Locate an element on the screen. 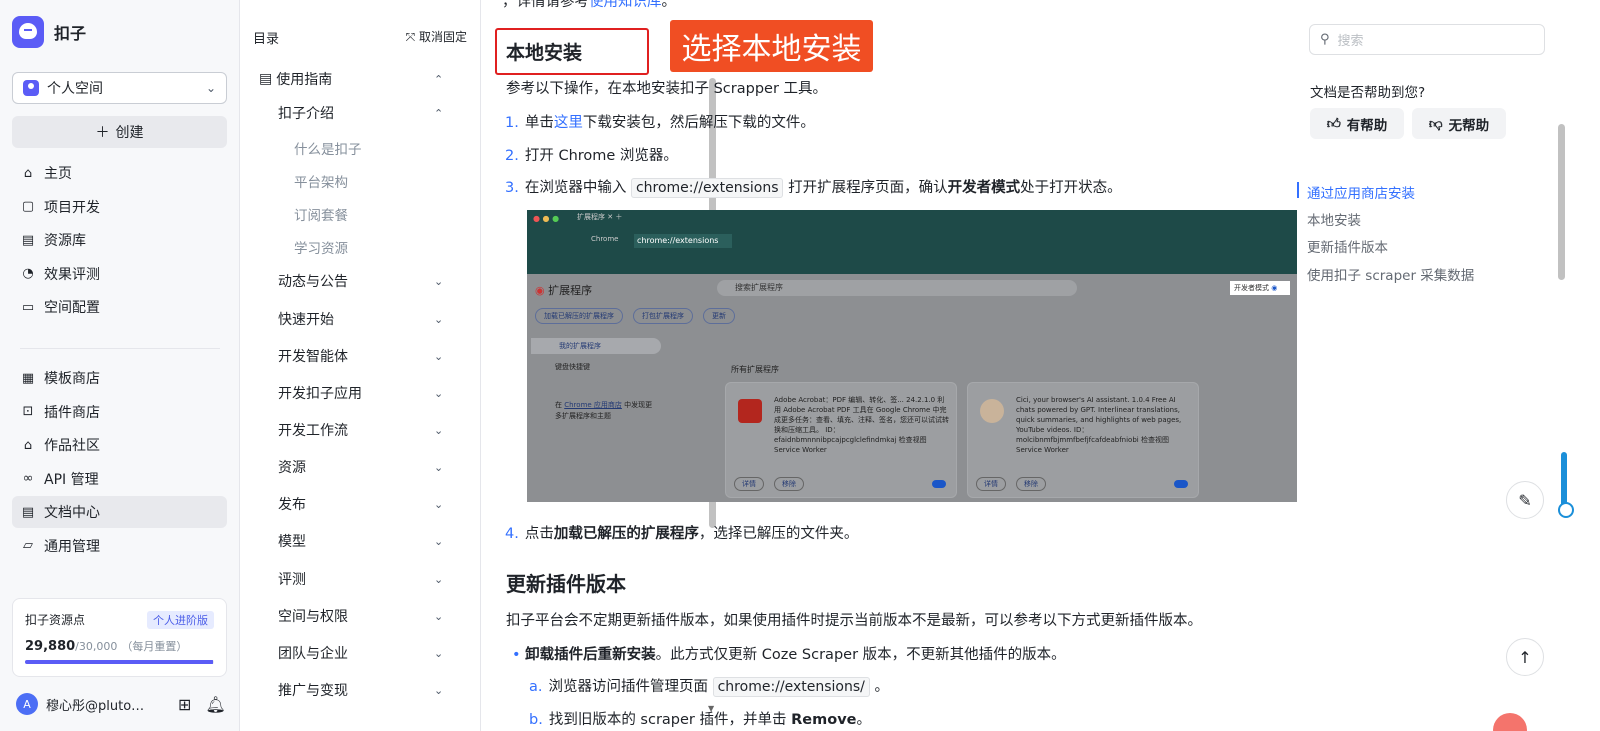 The image size is (1600, 731). edit-button: ✎ is located at coordinates (1525, 500).